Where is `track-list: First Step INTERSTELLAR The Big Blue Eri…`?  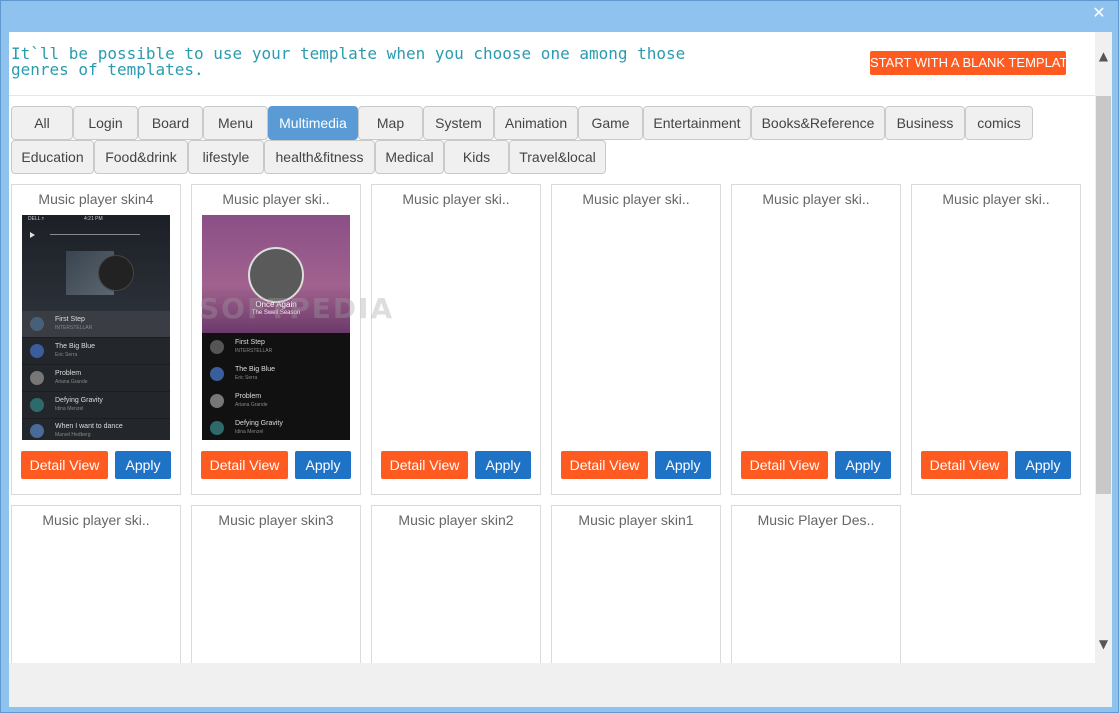 track-list: First Step INTERSTELLAR The Big Blue Eri… is located at coordinates (96, 375).